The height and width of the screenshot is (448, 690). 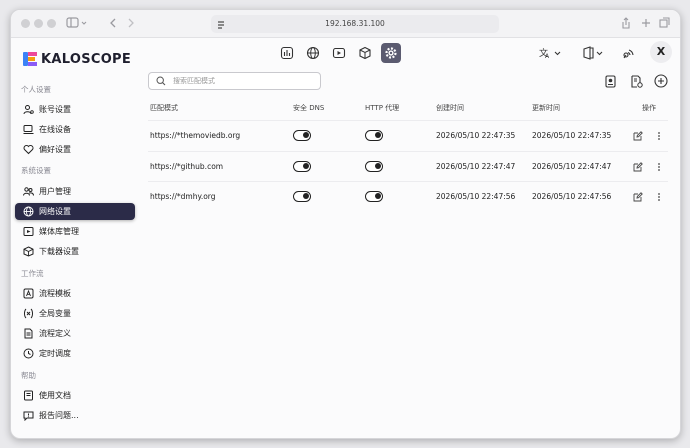 I want to click on share-icon, so click(x=626, y=23).